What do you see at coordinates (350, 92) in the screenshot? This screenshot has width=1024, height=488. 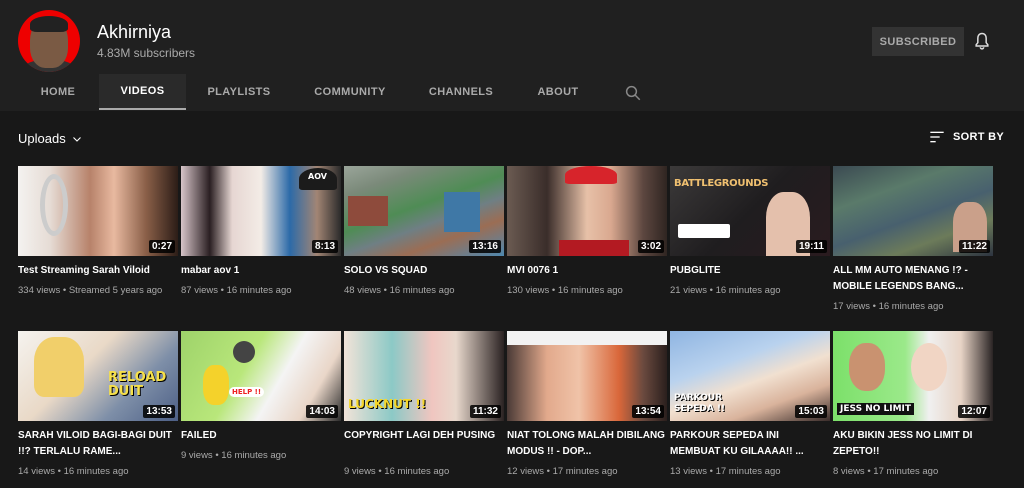 I see `tab-community: COMMUNITY` at bounding box center [350, 92].